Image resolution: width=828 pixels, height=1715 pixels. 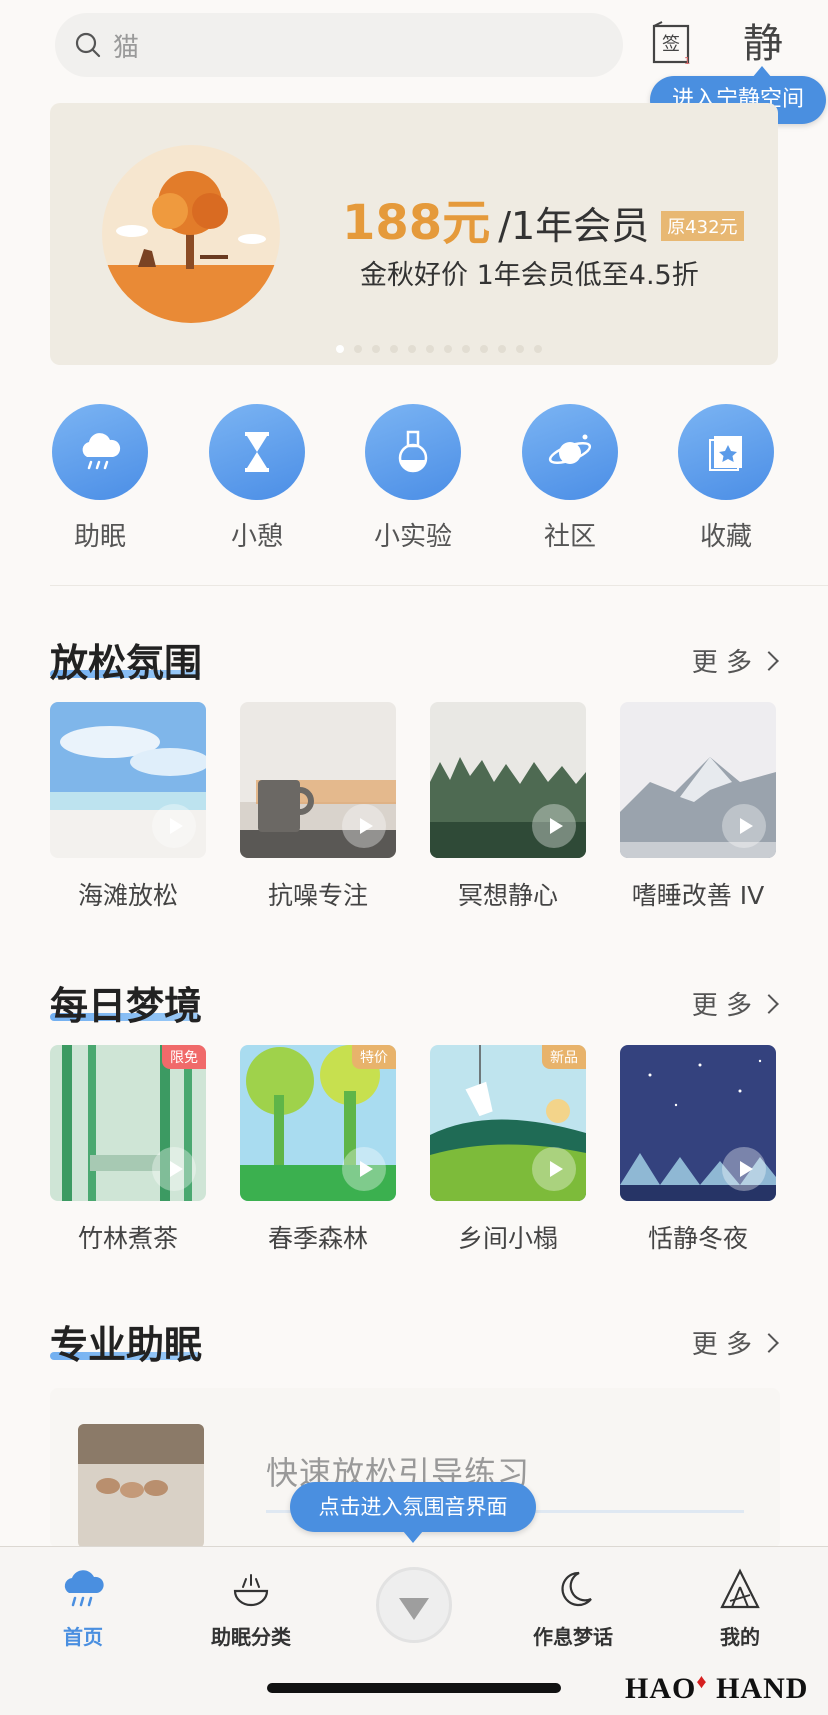 What do you see at coordinates (256, 537) in the screenshot?
I see `category-label: 小憩` at bounding box center [256, 537].